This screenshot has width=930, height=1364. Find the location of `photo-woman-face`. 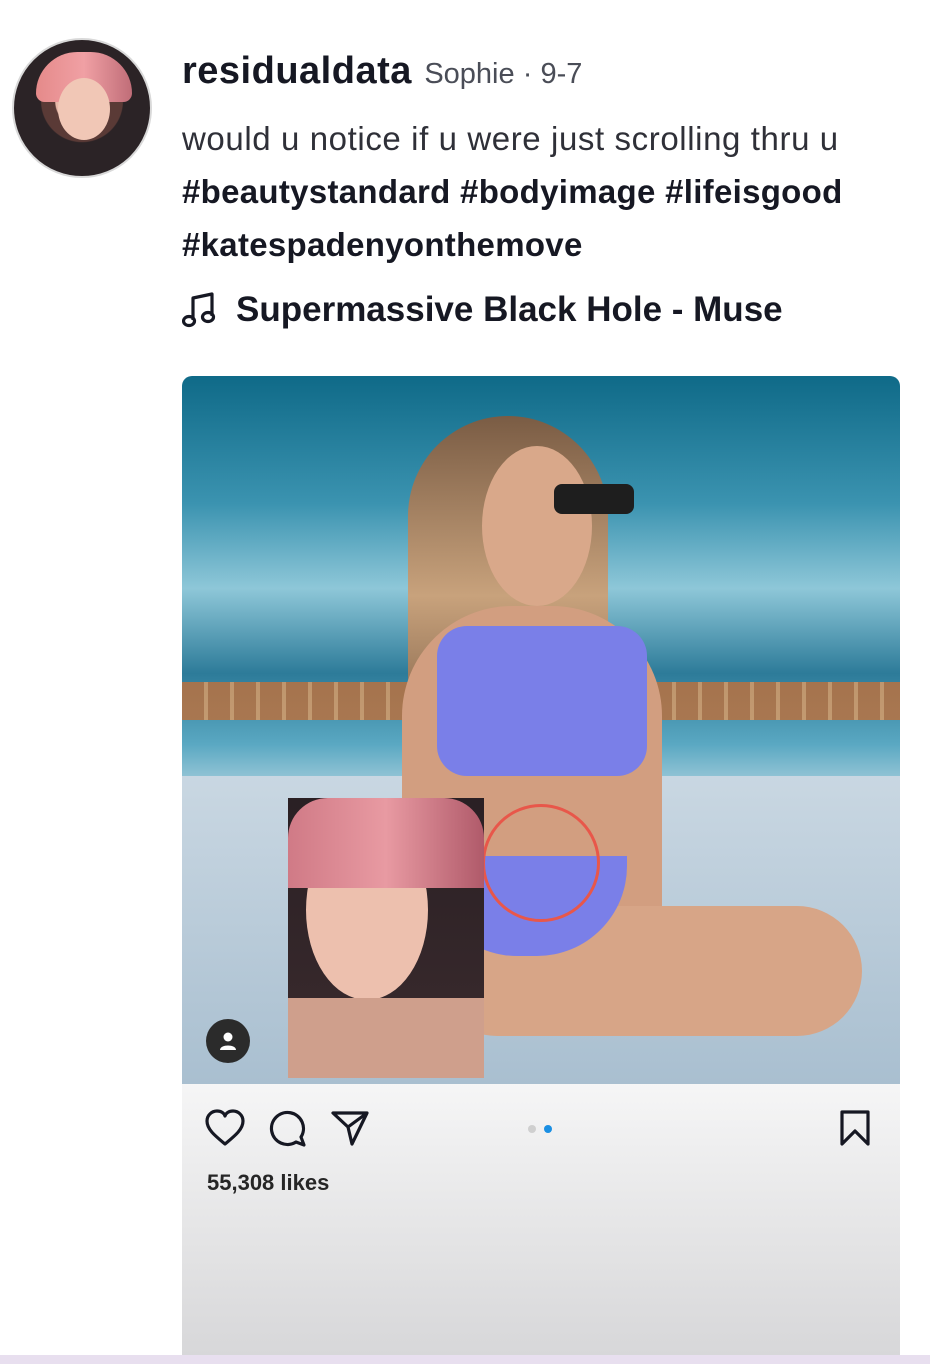

photo-woman-face is located at coordinates (537, 526).